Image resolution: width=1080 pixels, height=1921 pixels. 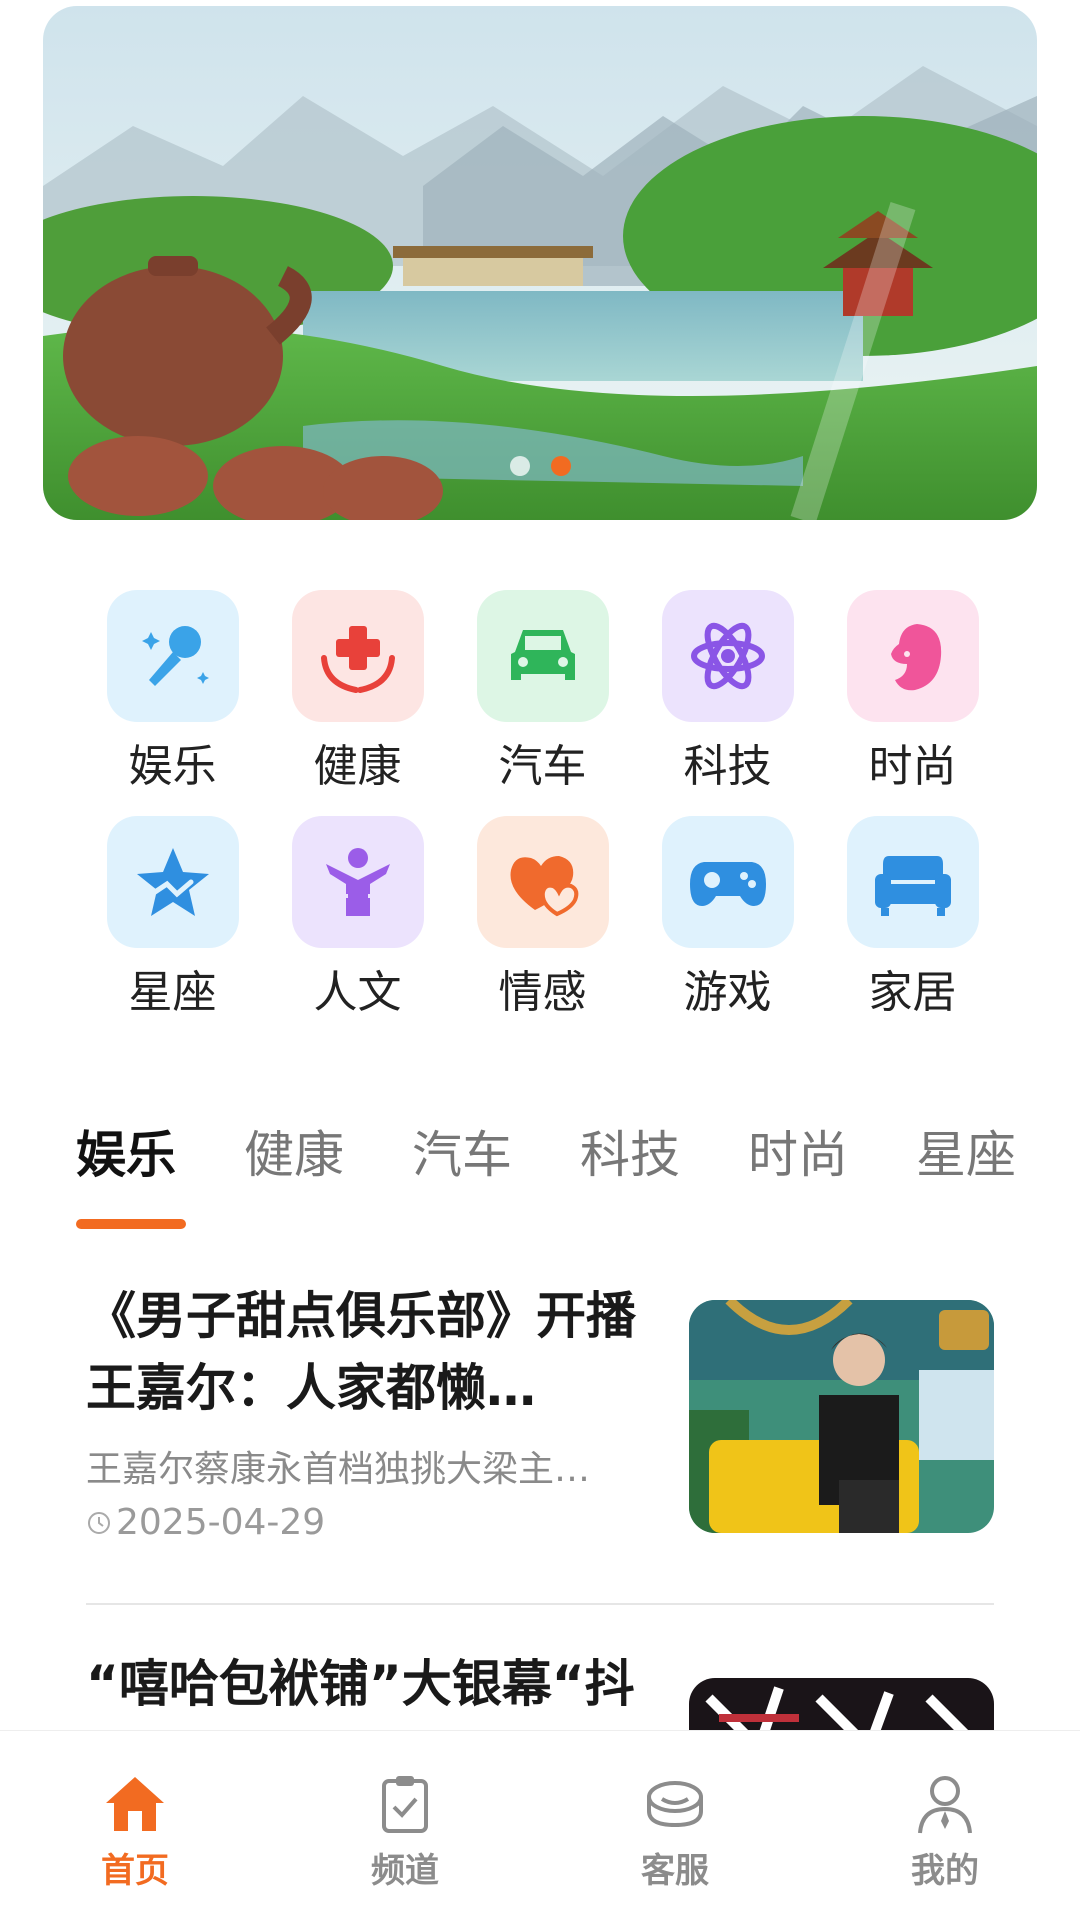 I want to click on category-label: 健康, so click(x=357, y=766).